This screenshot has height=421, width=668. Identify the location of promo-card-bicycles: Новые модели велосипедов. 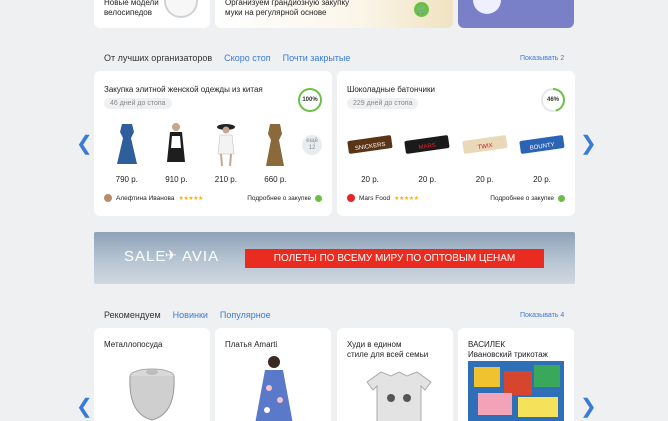
(152, 14).